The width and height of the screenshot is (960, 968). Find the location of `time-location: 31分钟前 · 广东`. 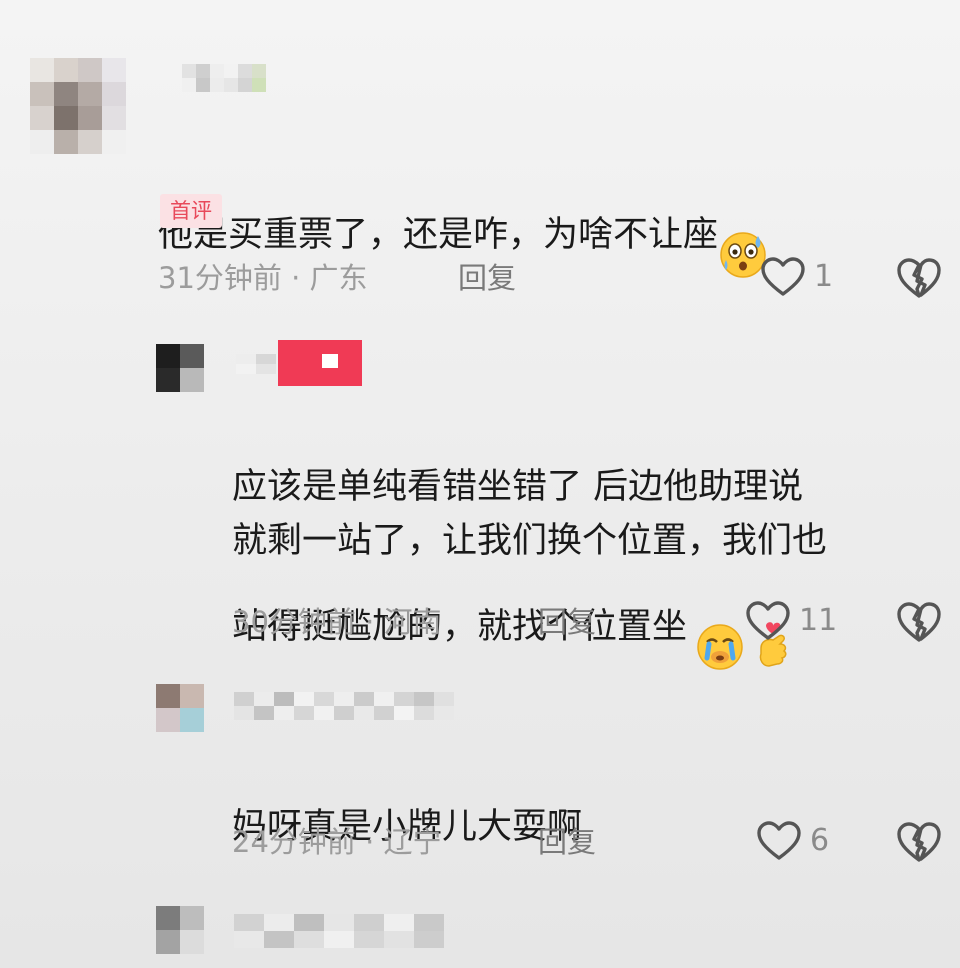

time-location: 31分钟前 · 广东 is located at coordinates (263, 278).